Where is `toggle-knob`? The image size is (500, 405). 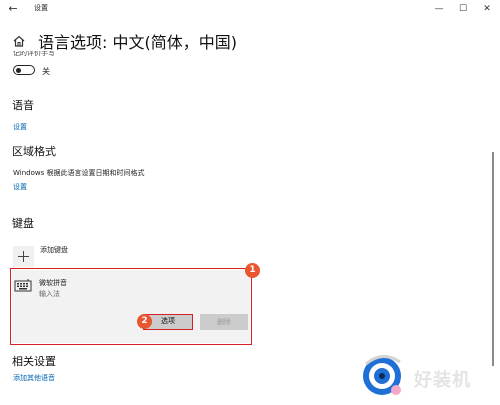
toggle-knob is located at coordinates (18, 70).